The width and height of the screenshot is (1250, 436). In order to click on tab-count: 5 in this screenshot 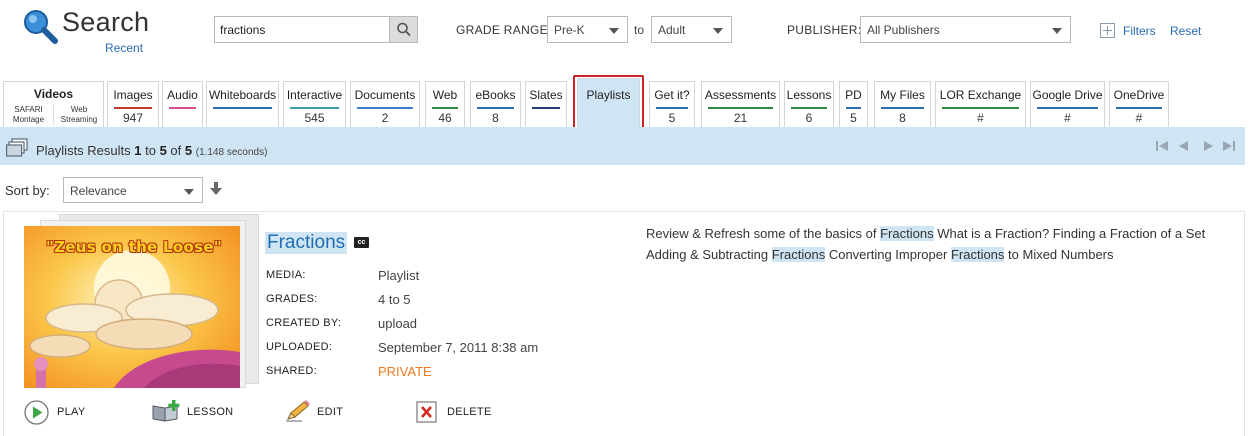, I will do `click(853, 118)`.